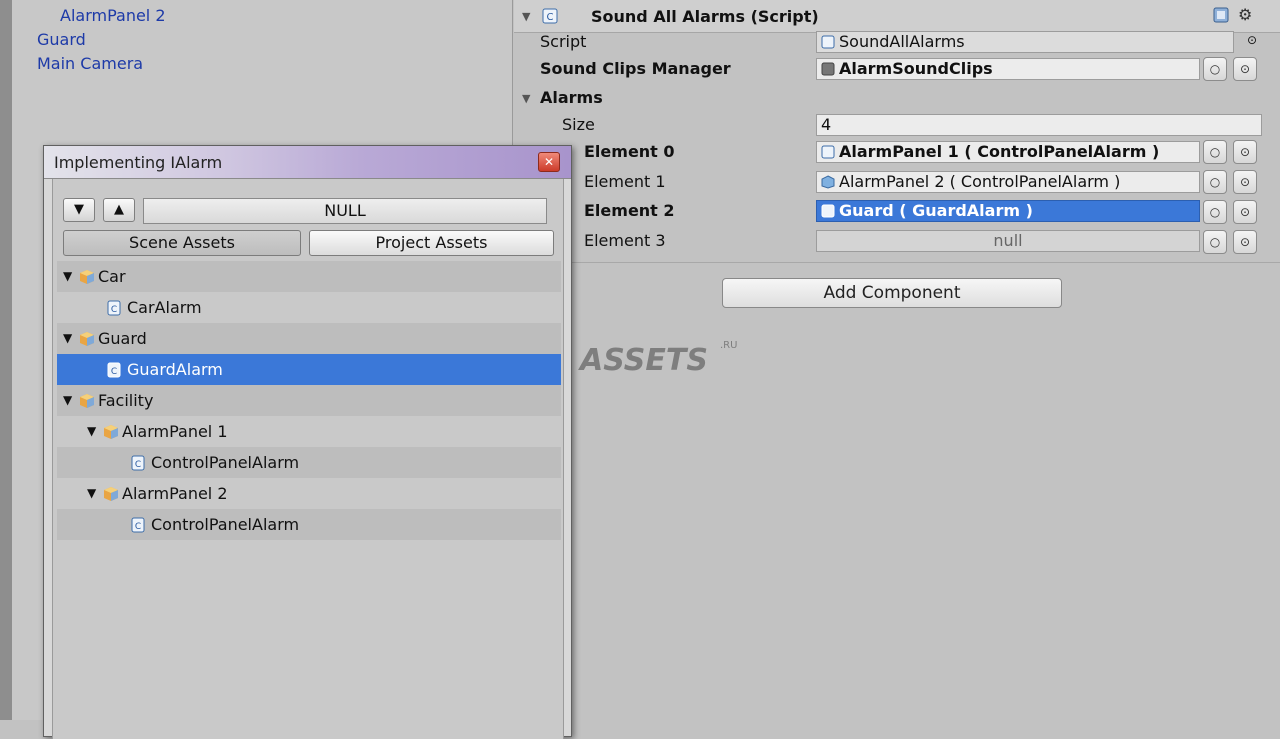 This screenshot has height=739, width=1280. I want to click on element-2-target-button: ⊙, so click(1245, 212).